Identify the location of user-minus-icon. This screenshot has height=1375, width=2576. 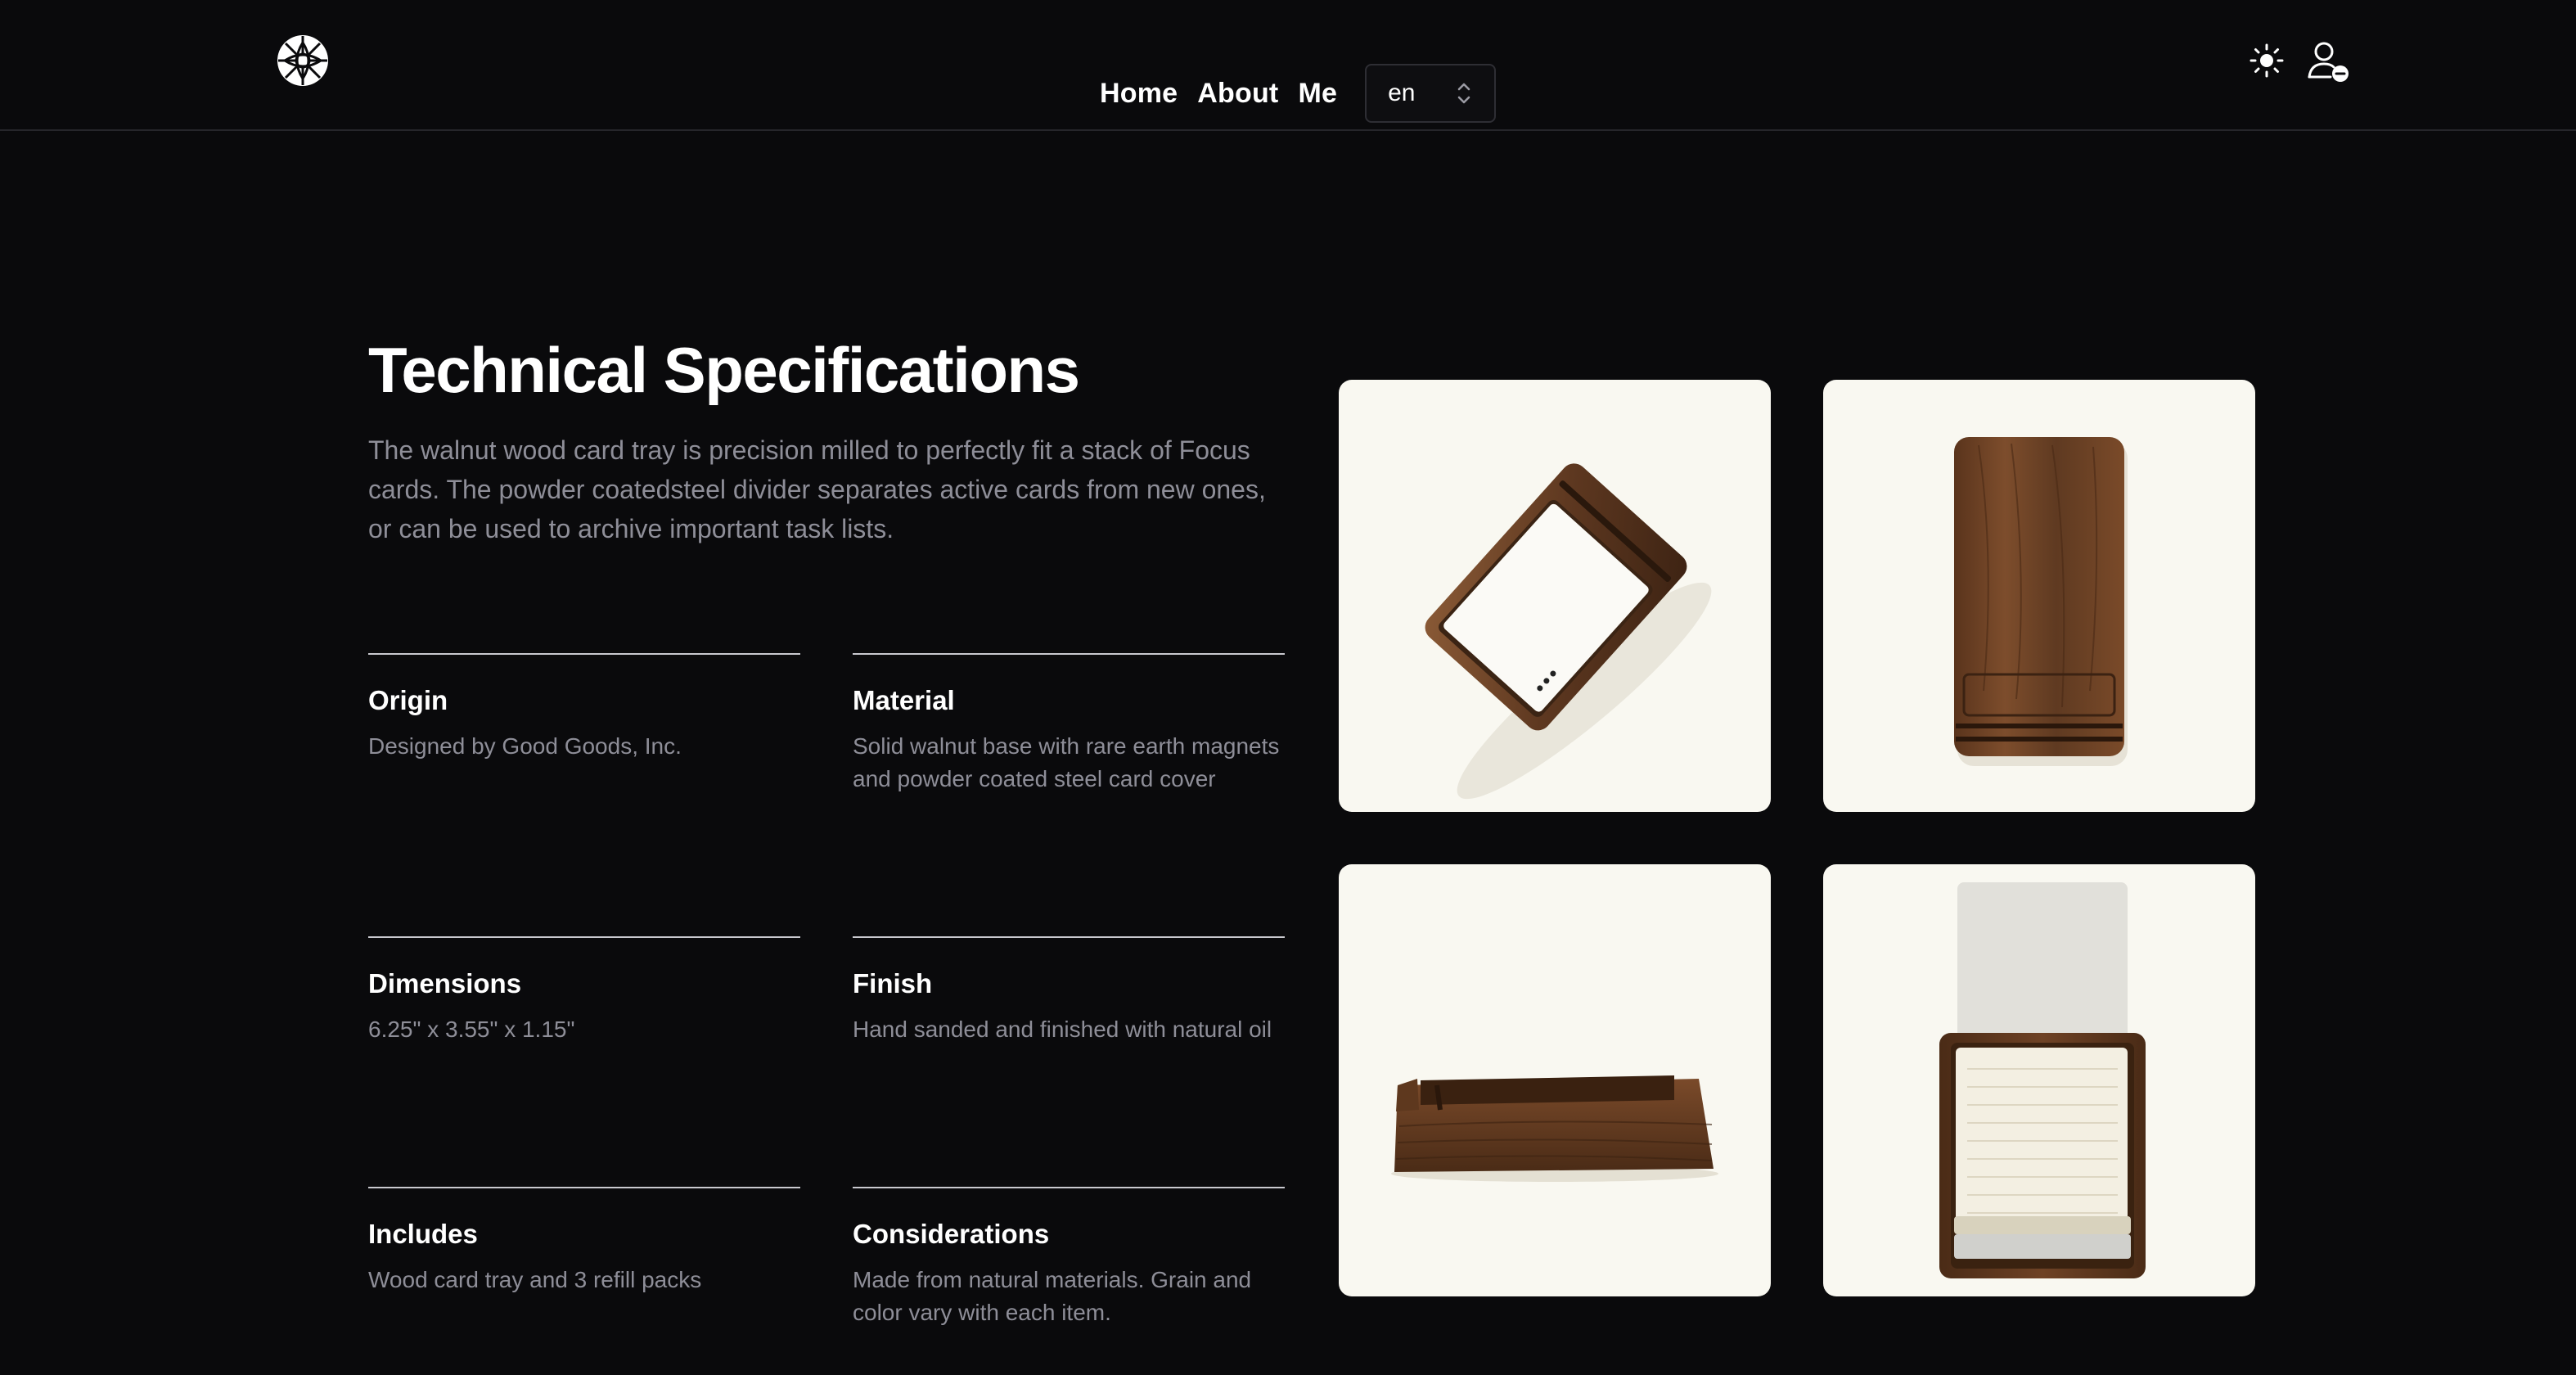
(2328, 61).